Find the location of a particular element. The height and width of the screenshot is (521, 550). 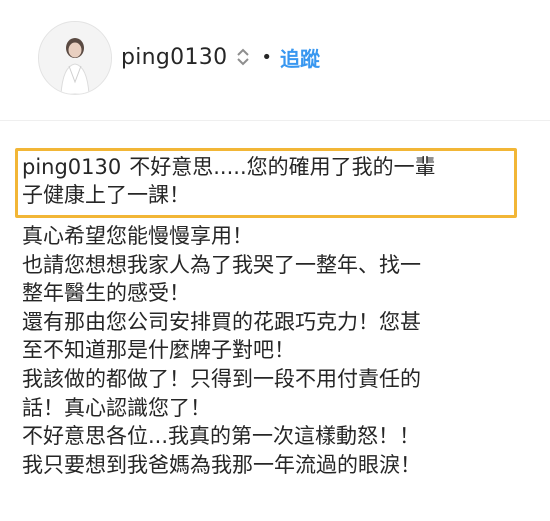

comment-line: 我該做的都做了！只得到一段不用付責任的 is located at coordinates (221, 378).